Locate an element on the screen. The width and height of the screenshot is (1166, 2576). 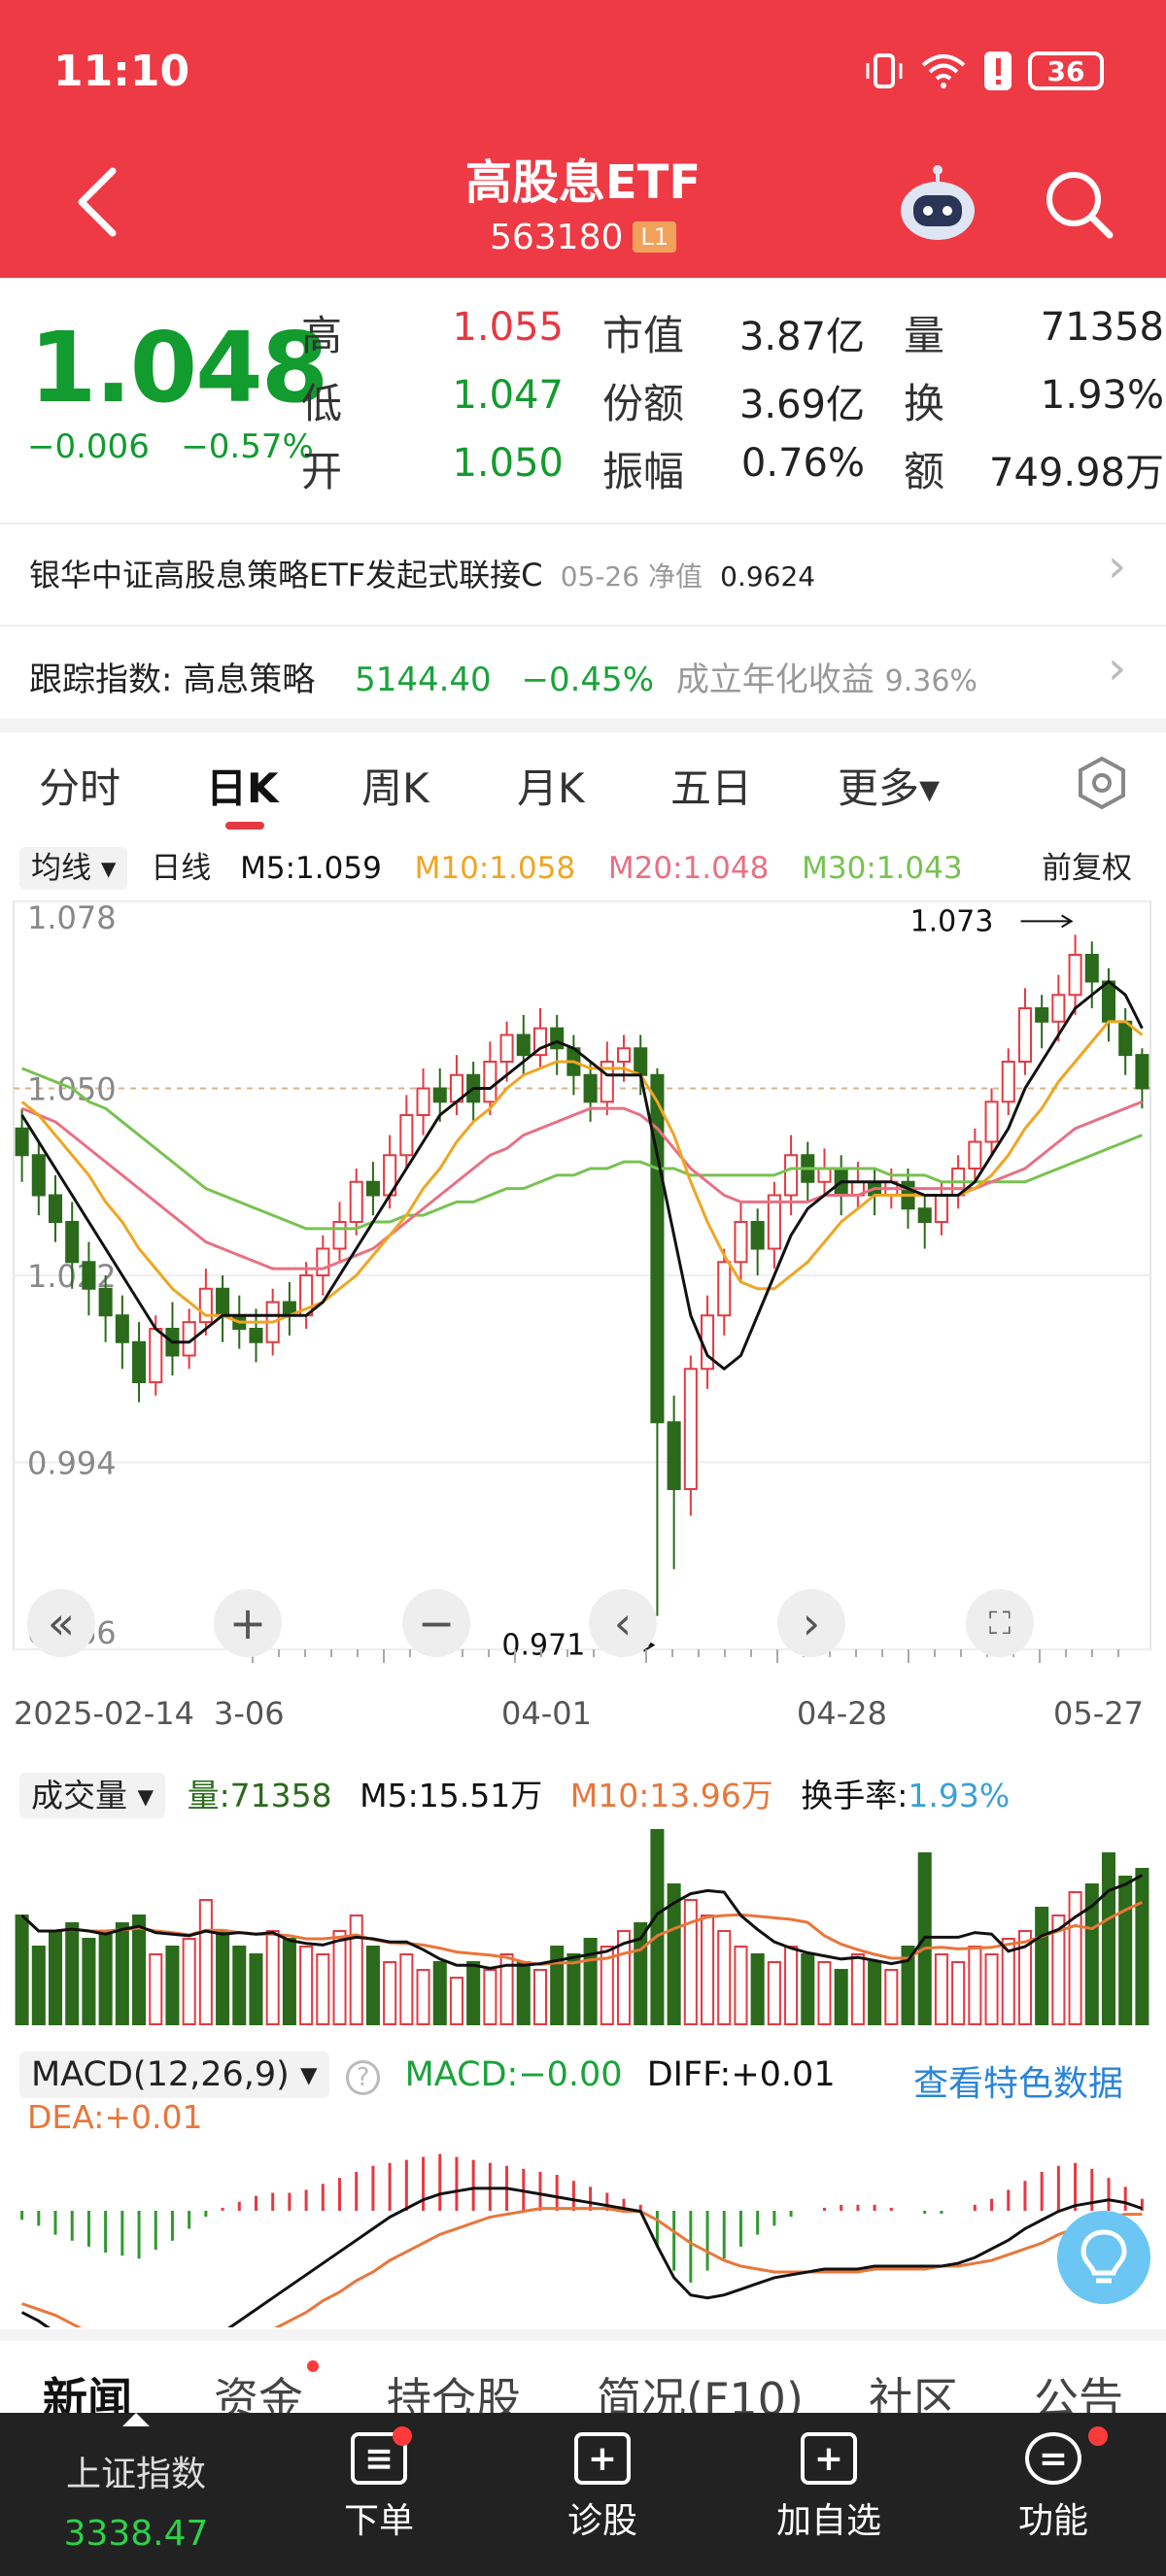
add-watchlist-button: + 加自选 is located at coordinates (829, 2494).